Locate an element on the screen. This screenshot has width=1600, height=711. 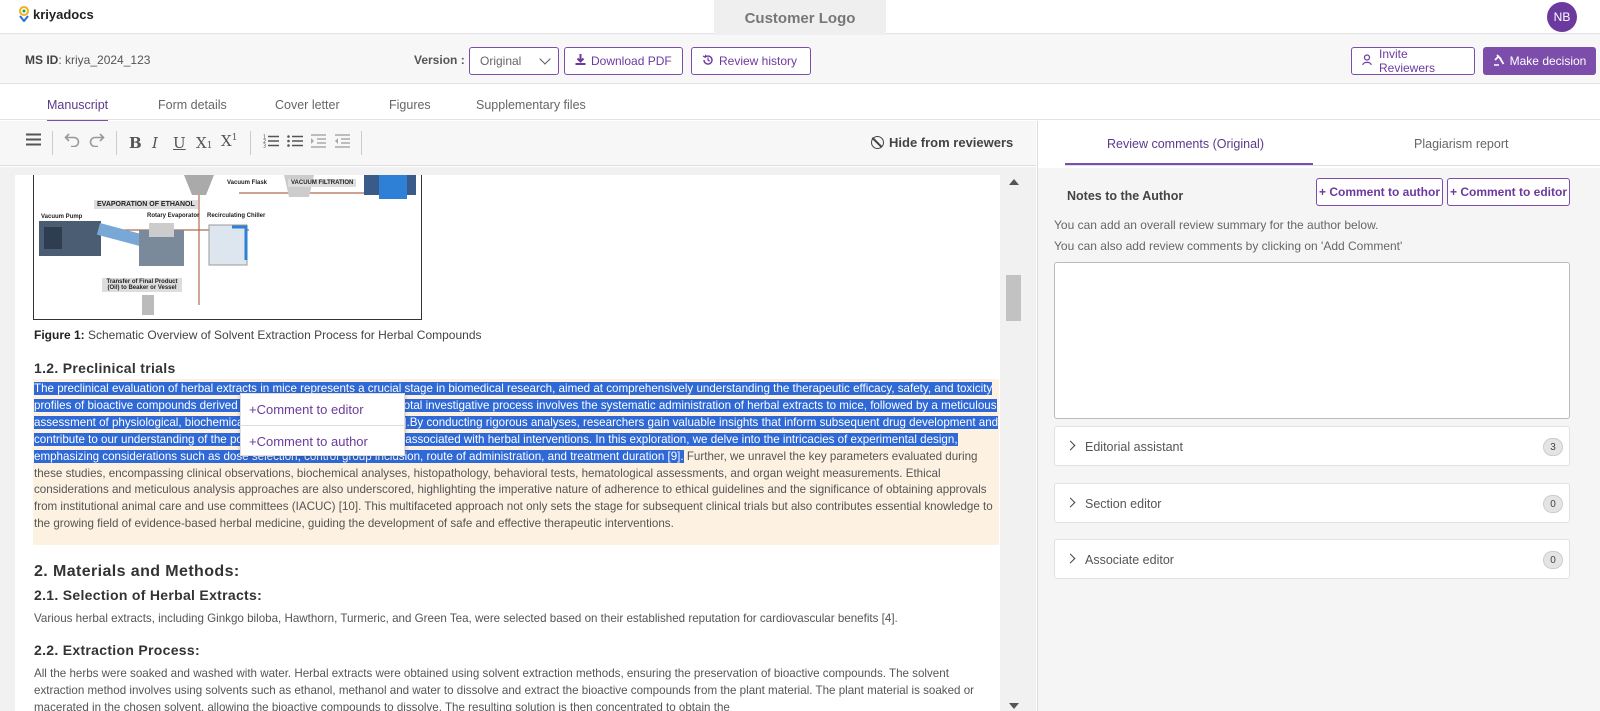
hide-from-reviewers-button: Hide from reviewers is located at coordinates (942, 142).